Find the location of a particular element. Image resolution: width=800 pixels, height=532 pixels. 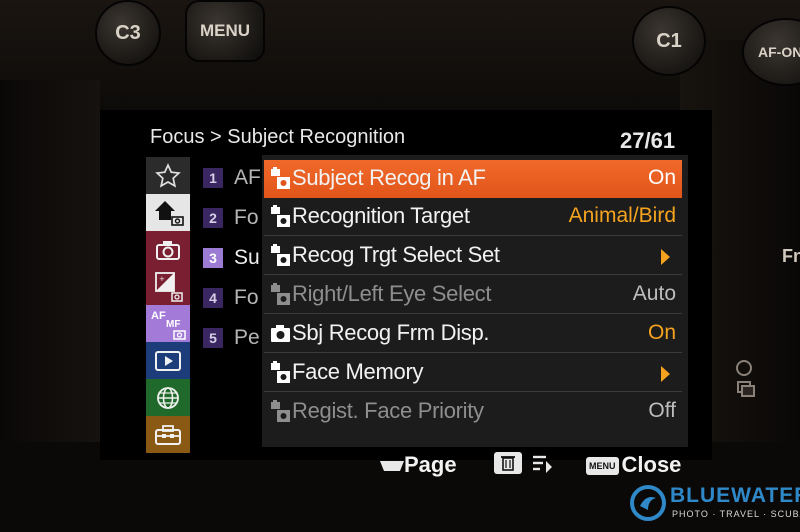

page-number: 2 is located at coordinates (213, 218).